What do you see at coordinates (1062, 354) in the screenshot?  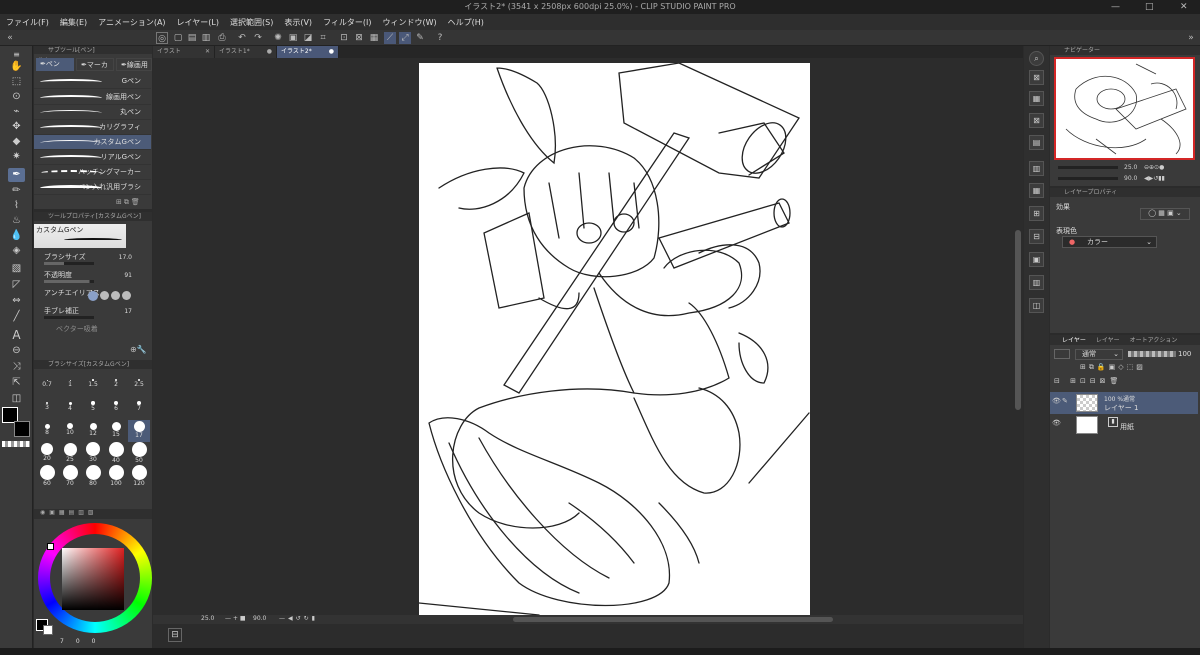 I see `layer-mask-icon` at bounding box center [1062, 354].